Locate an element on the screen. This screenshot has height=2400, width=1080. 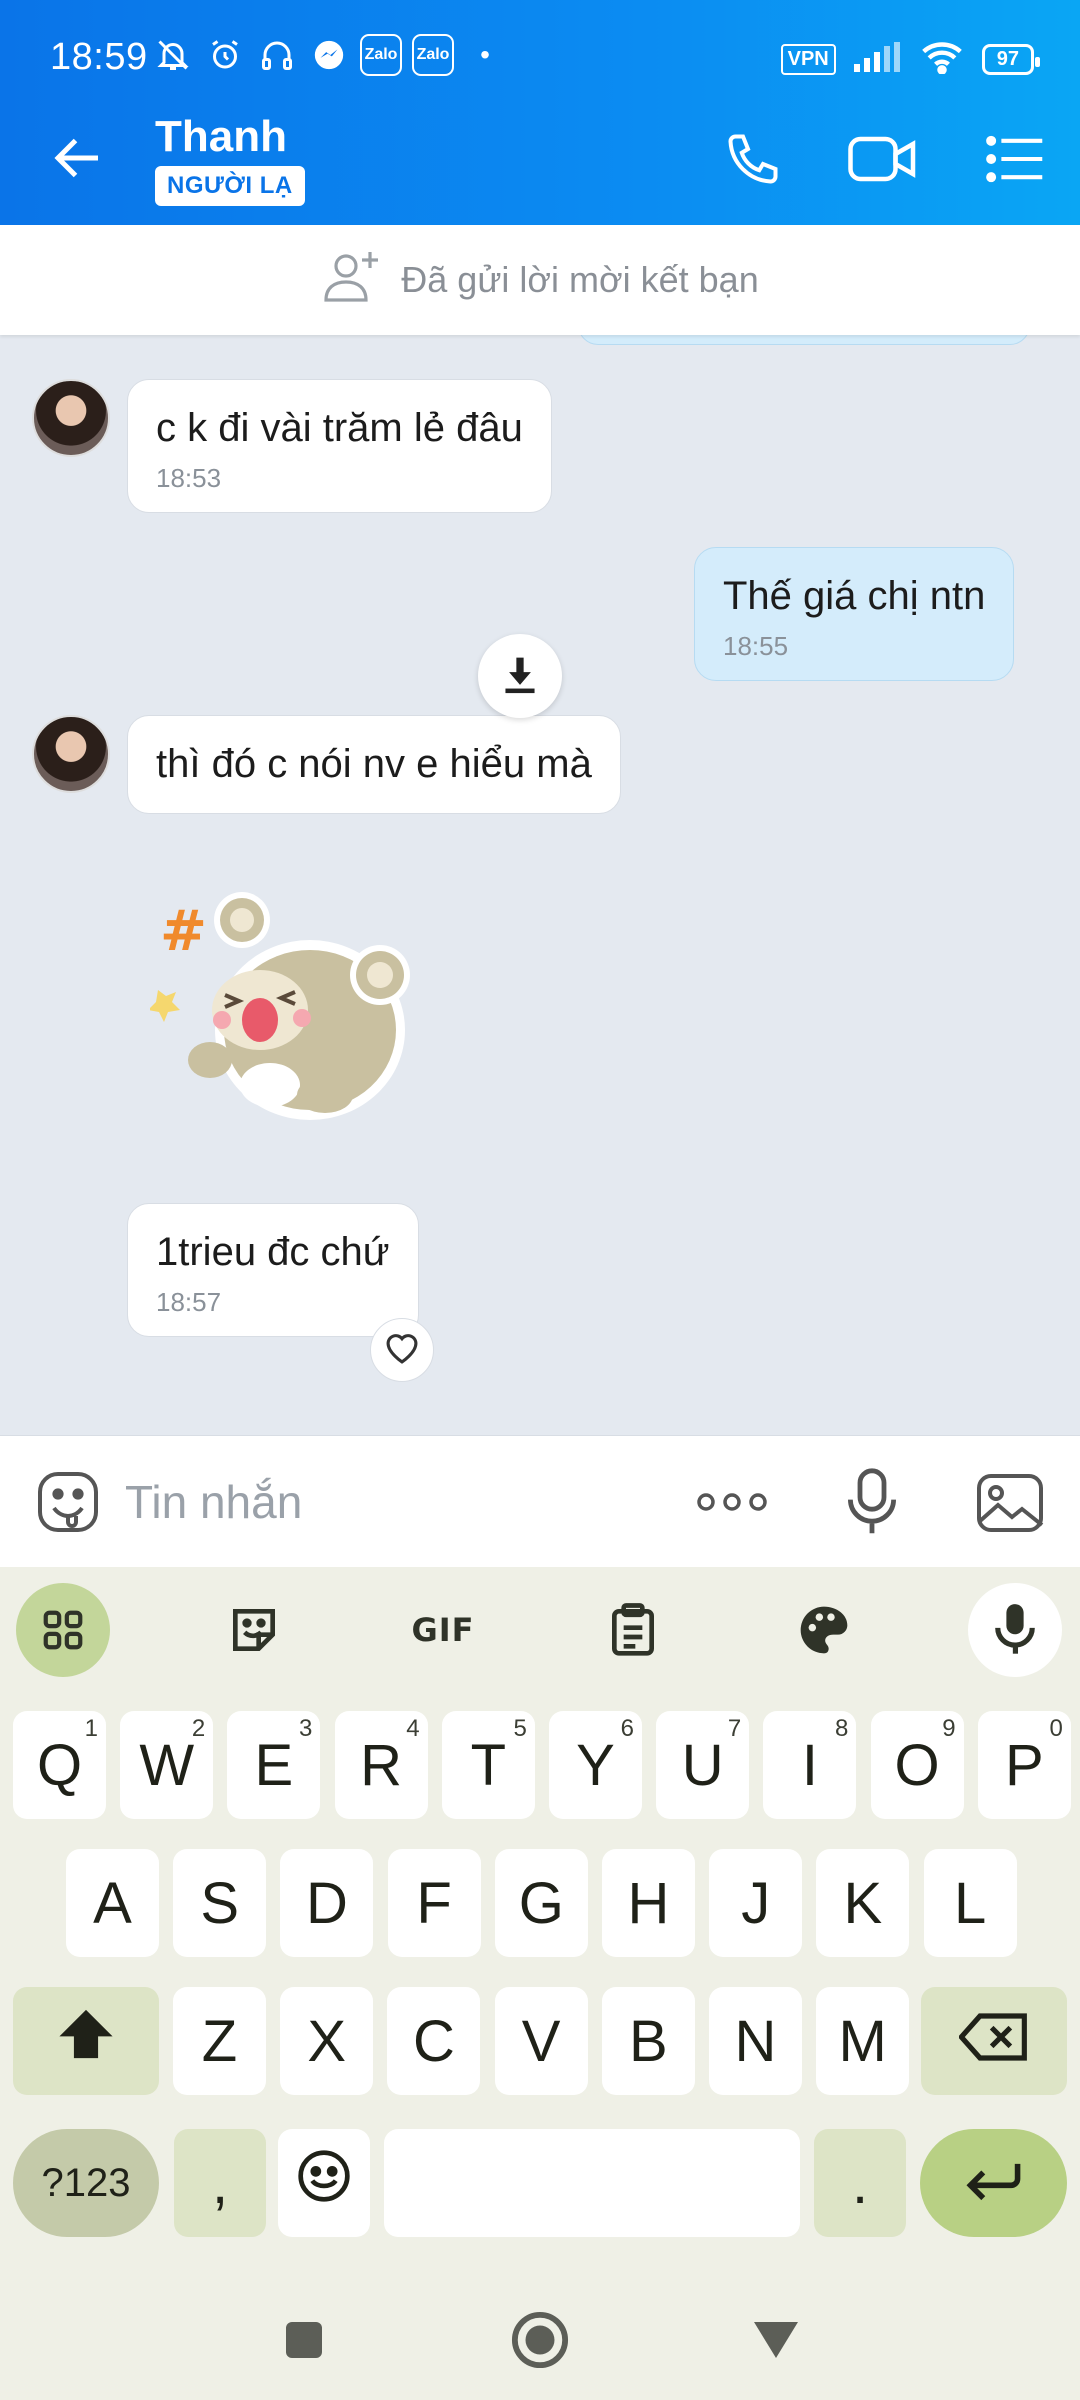
key-f: F is located at coordinates (434, 1903).